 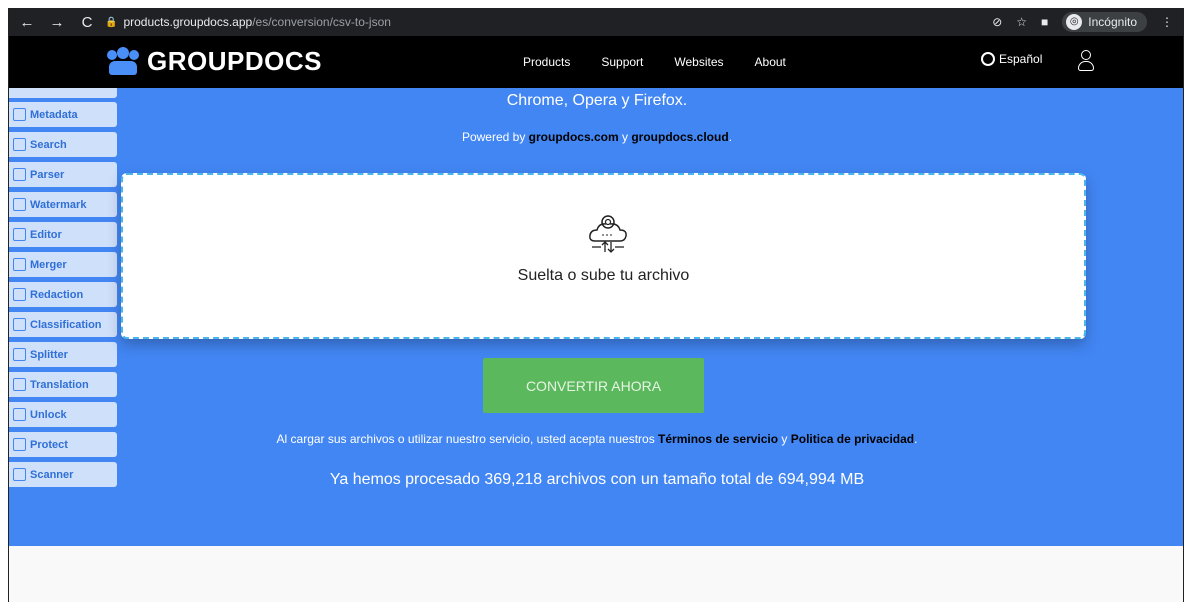 I want to click on sidebar-item-translation: Translation, so click(x=63, y=384).